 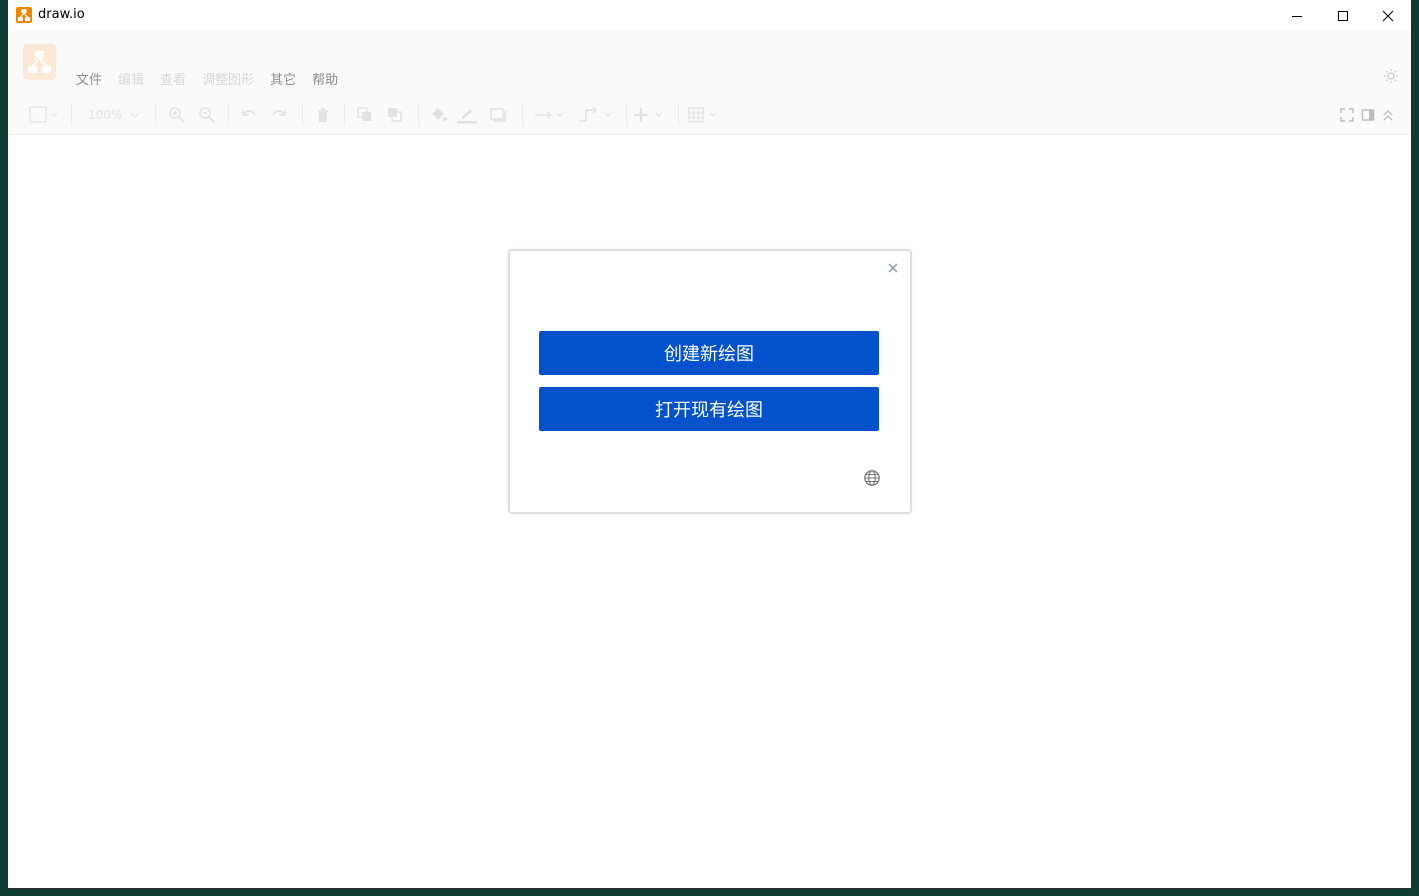 I want to click on open-existing-diagram-button: 打开现有绘图, so click(x=709, y=409).